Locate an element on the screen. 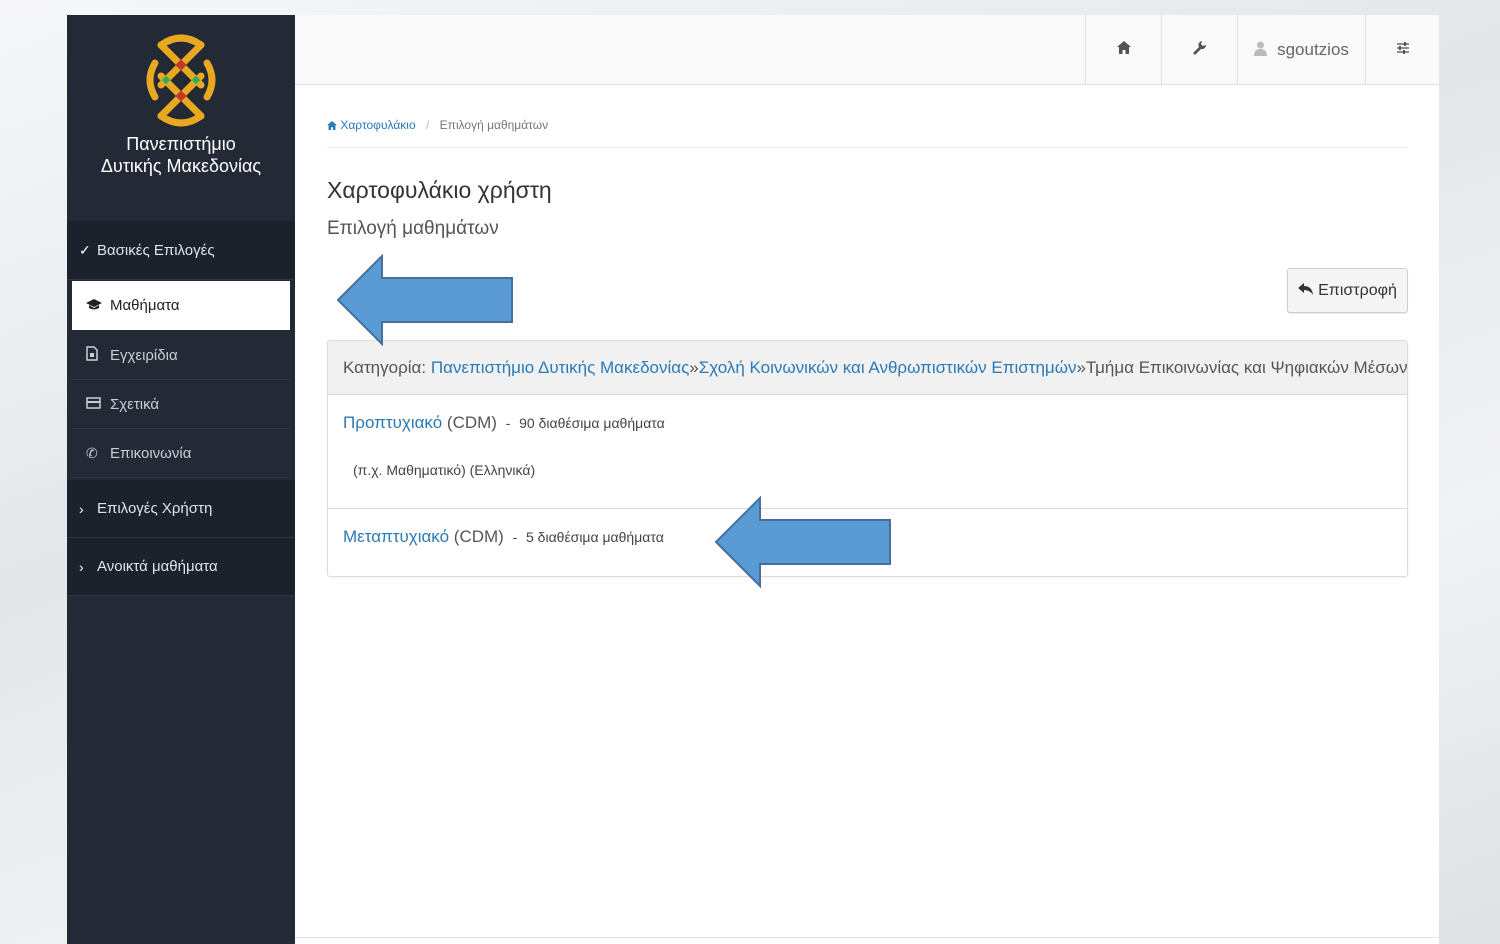 This screenshot has height=944, width=1500. postgraduate-link: Μεταπτυχιακό is located at coordinates (396, 536).